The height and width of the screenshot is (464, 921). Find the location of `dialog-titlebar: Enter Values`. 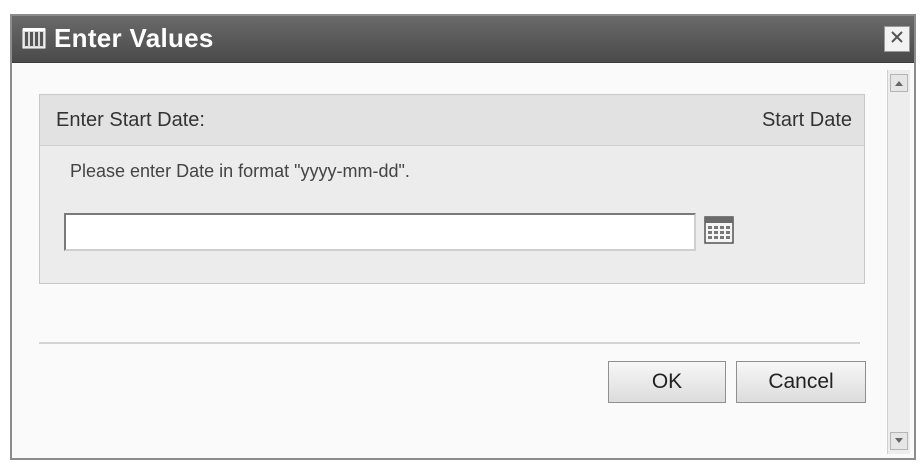

dialog-titlebar: Enter Values is located at coordinates (463, 39).